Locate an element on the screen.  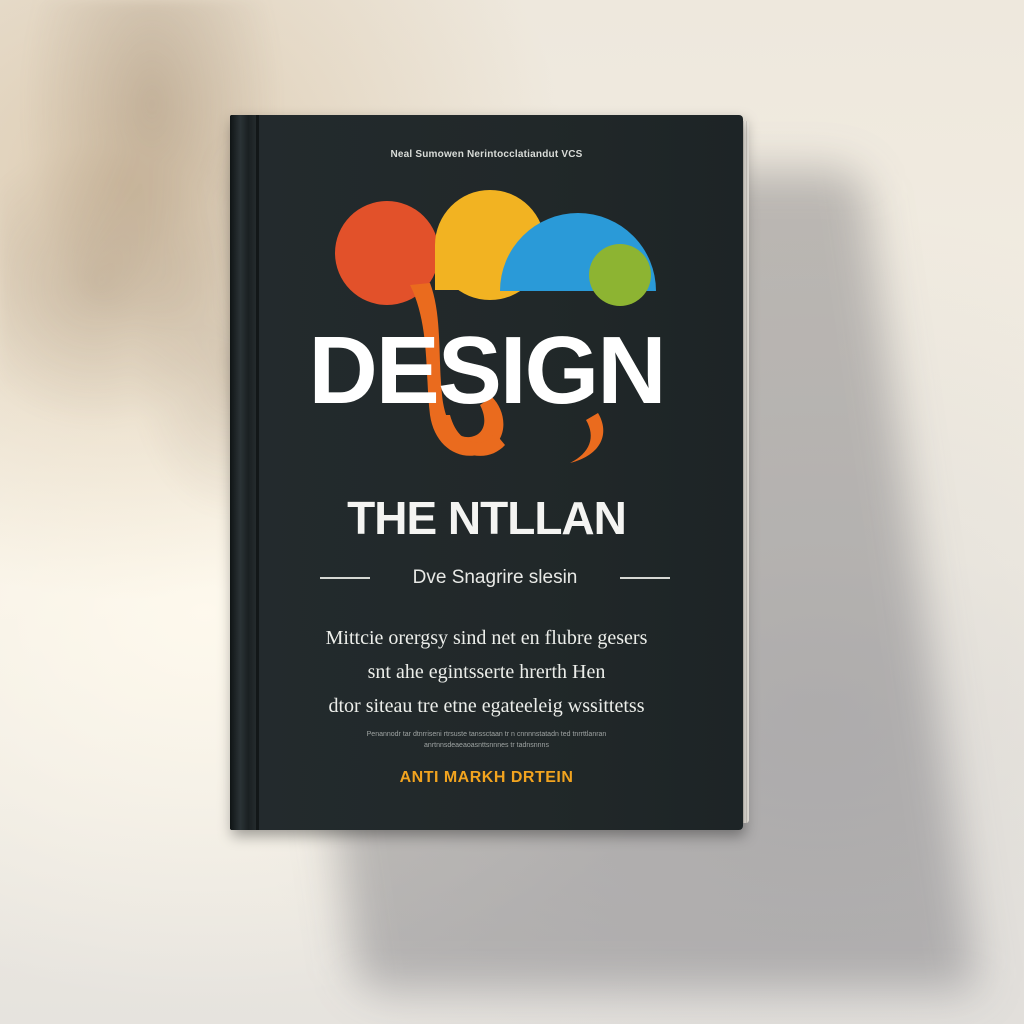
divider-left is located at coordinates (345, 578).